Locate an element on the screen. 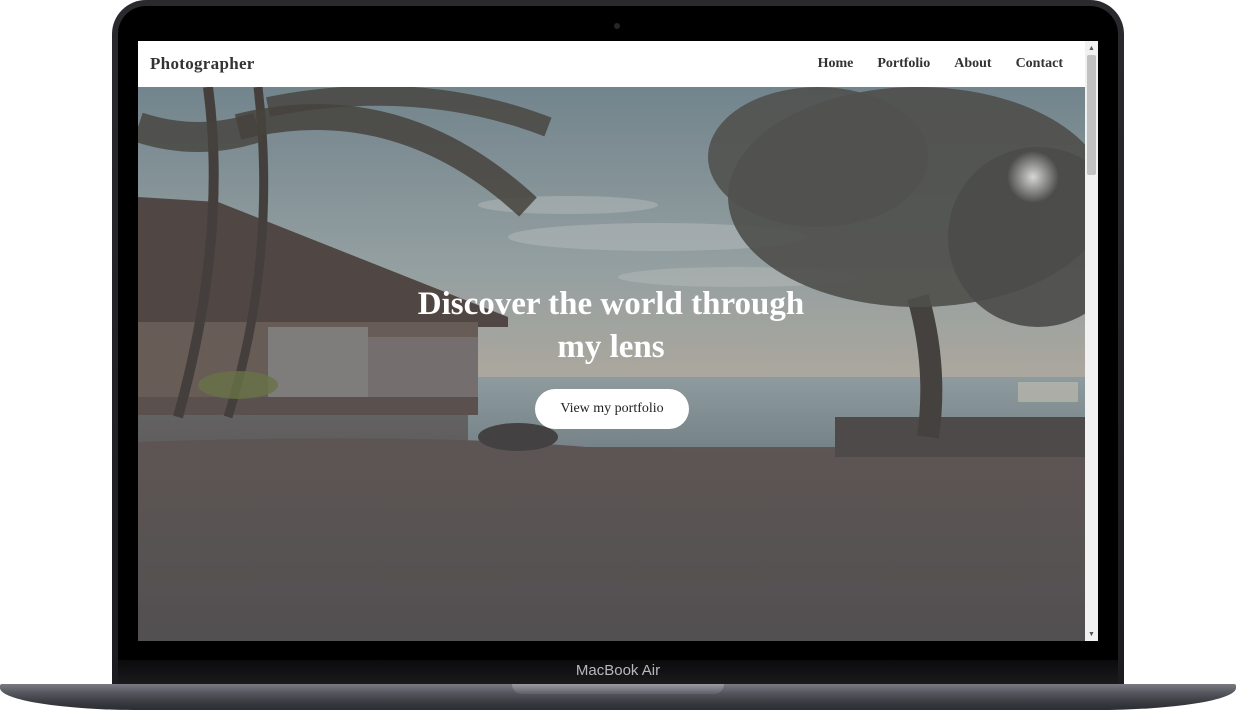 Image resolution: width=1236 pixels, height=710 pixels. hero-heading-line2: my lens is located at coordinates (611, 347).